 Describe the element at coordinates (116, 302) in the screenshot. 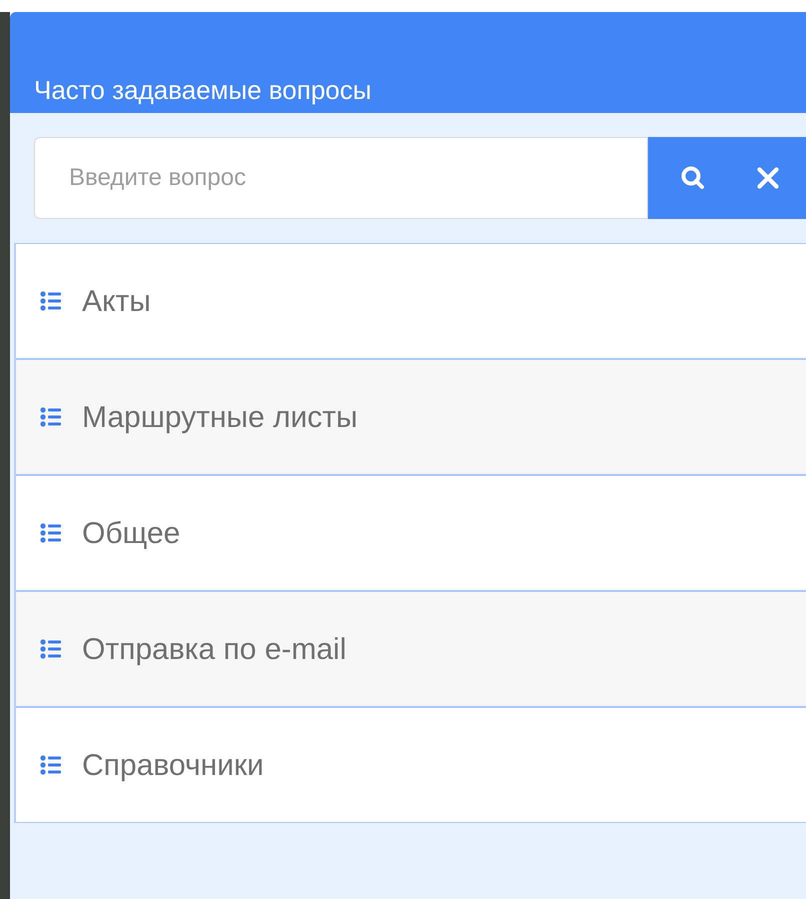

I see `category-label: Акты` at that location.